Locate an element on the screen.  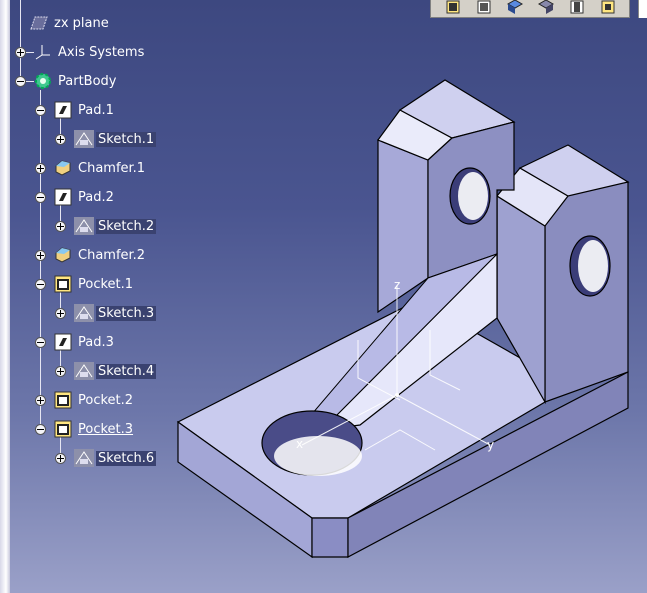
tree-item-label: Sketch.3 is located at coordinates (126, 313).